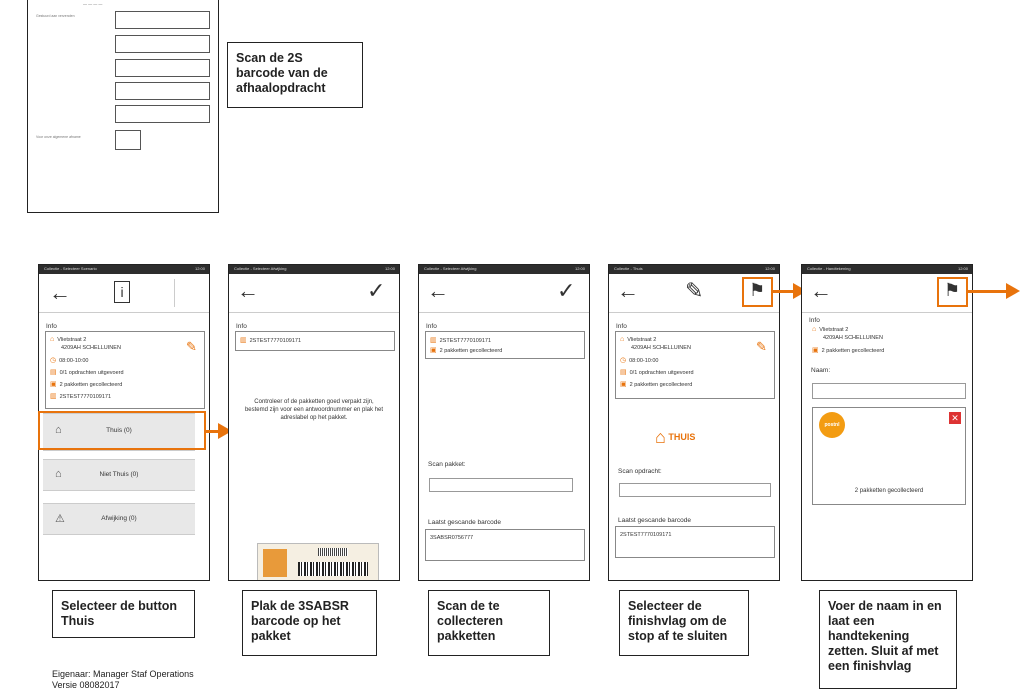  I want to click on postnl-logo: postnl, so click(832, 425).